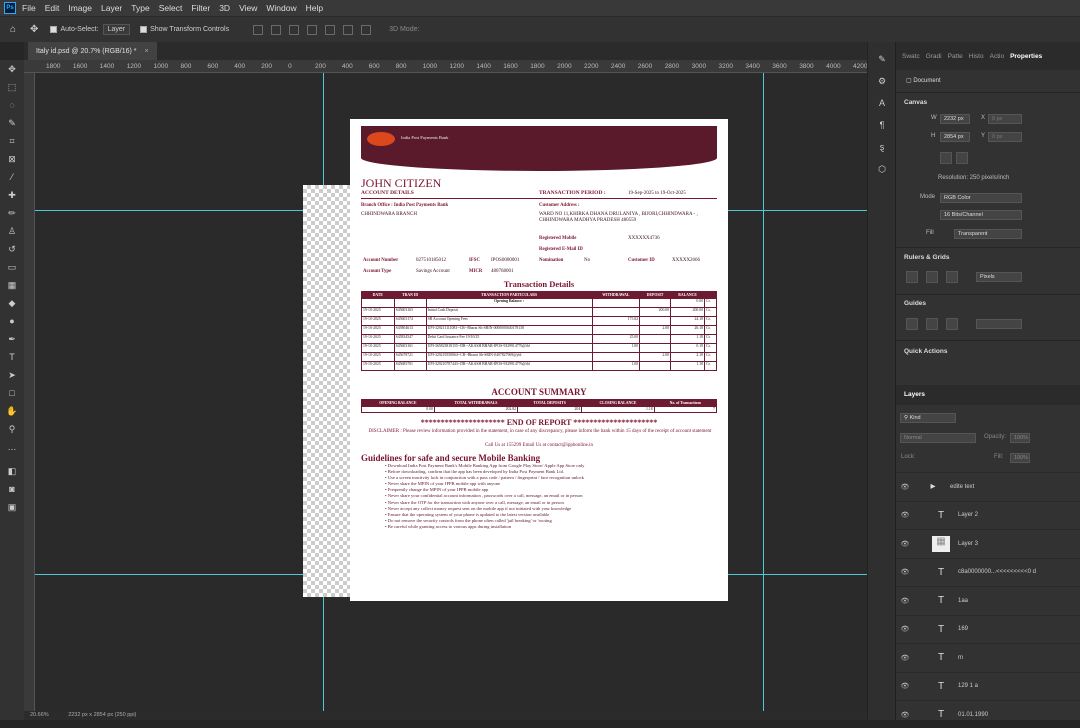  I want to click on pixel-grid-icon, so click(952, 277).